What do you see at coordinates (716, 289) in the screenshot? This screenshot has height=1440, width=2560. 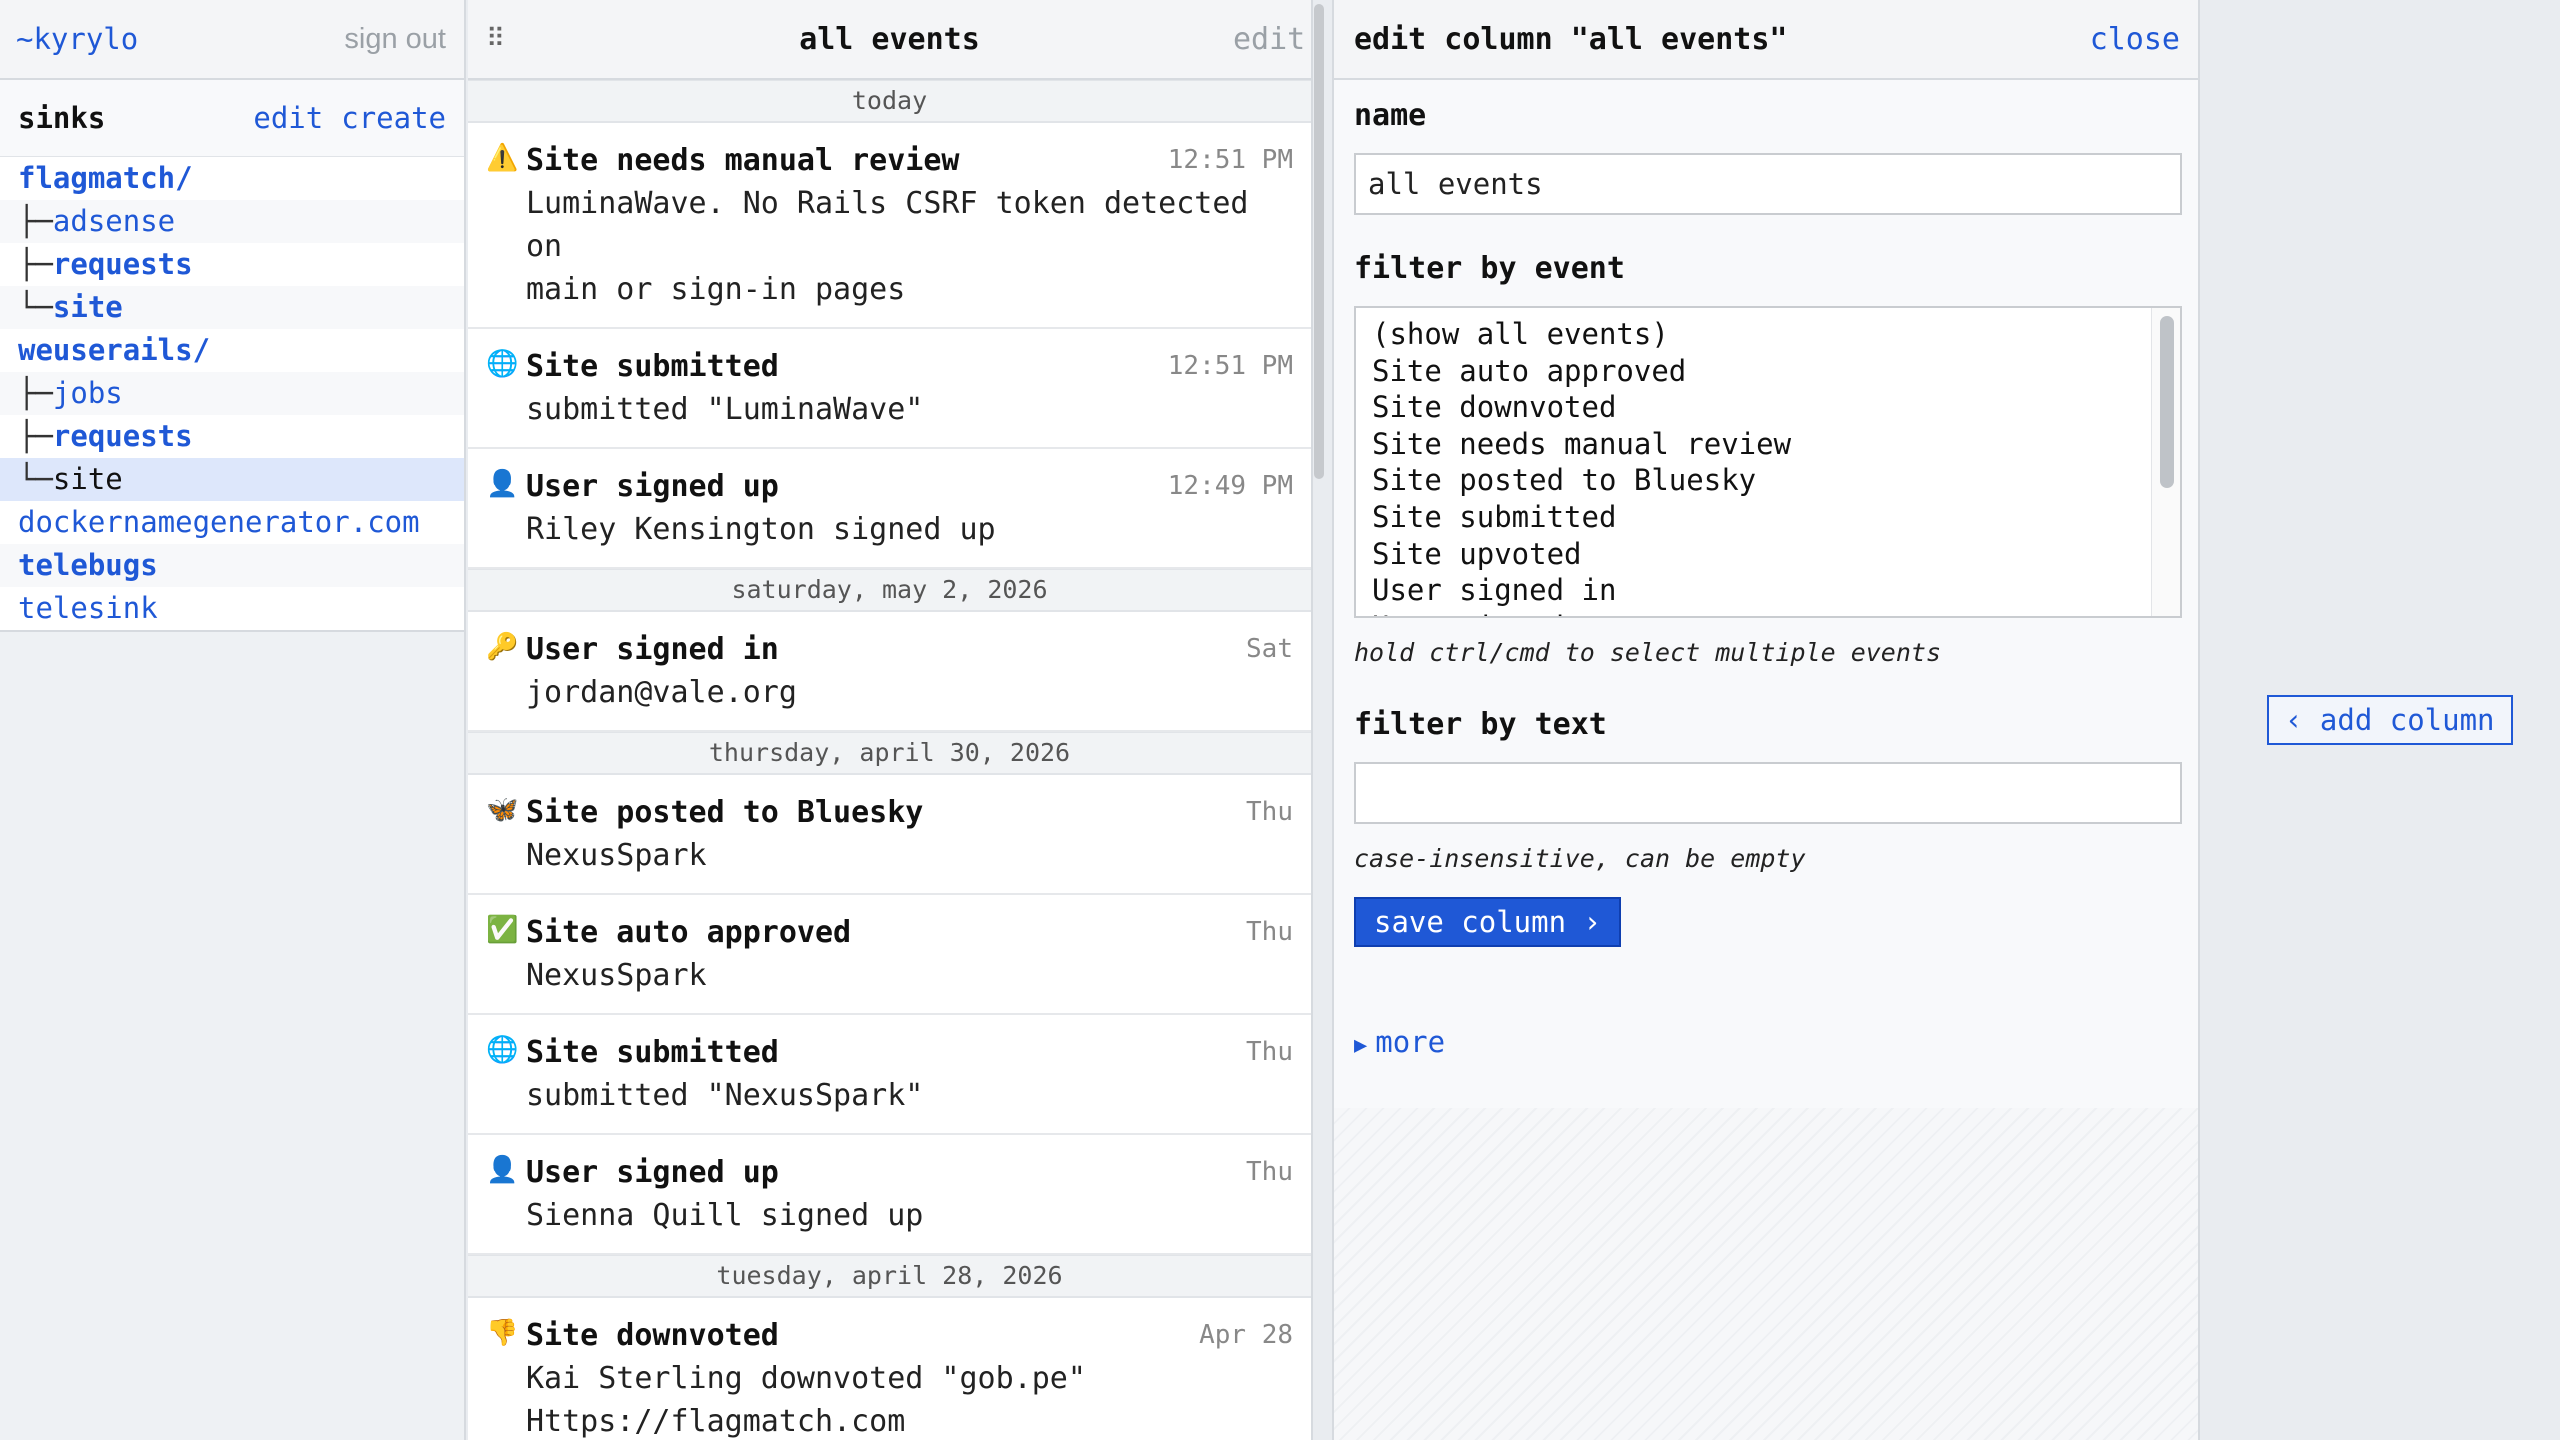 I see `event-description: main or sign-in pages` at bounding box center [716, 289].